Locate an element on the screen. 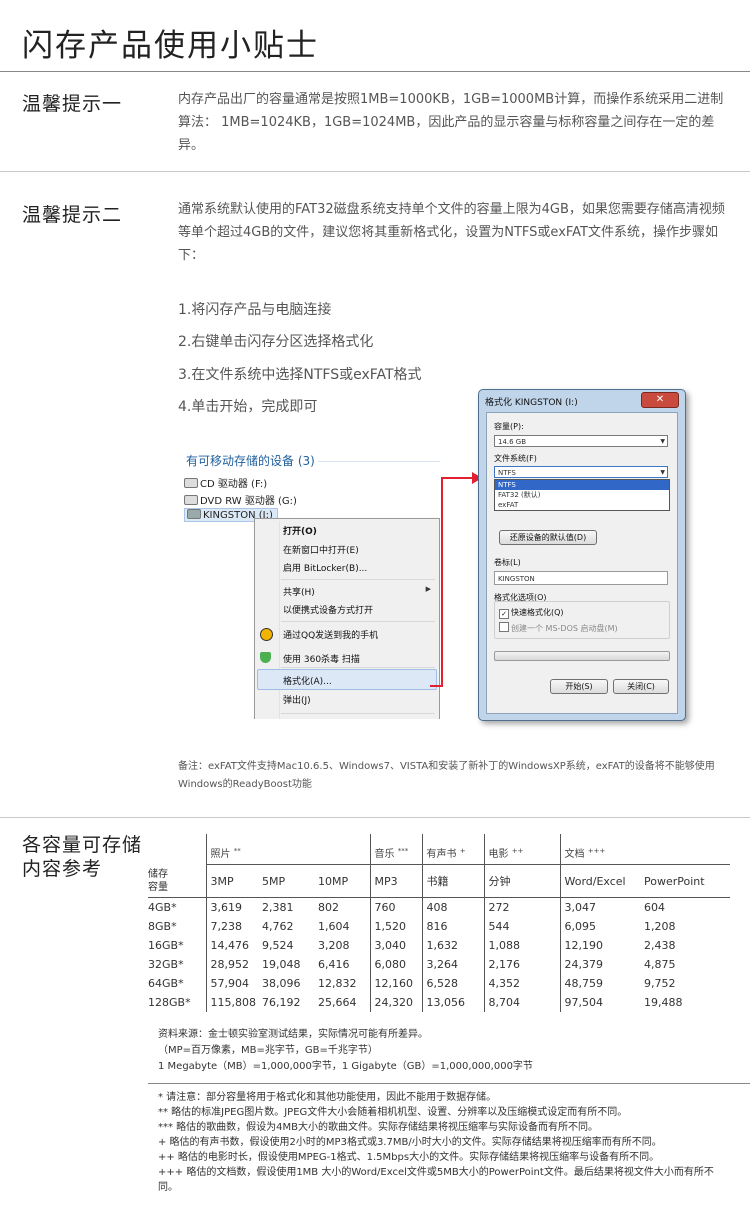 The height and width of the screenshot is (1216, 750). table-cell: 24,320 is located at coordinates (395, 1002).